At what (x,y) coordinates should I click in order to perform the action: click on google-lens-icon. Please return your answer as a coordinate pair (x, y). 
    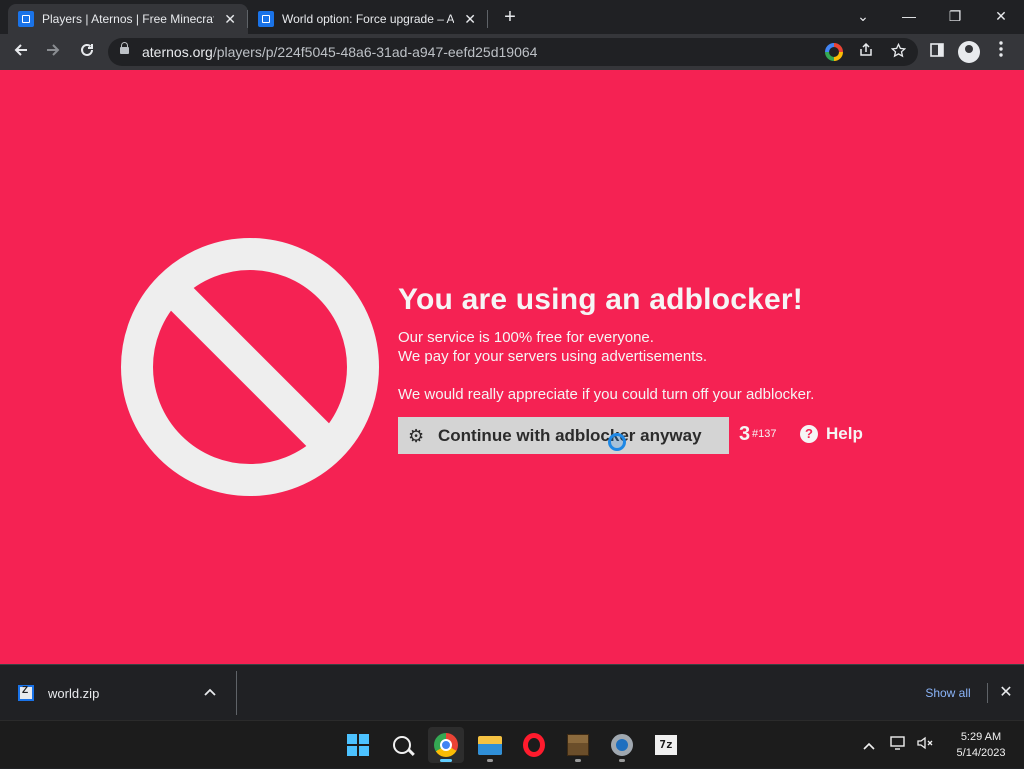
    Looking at the image, I should click on (834, 52).